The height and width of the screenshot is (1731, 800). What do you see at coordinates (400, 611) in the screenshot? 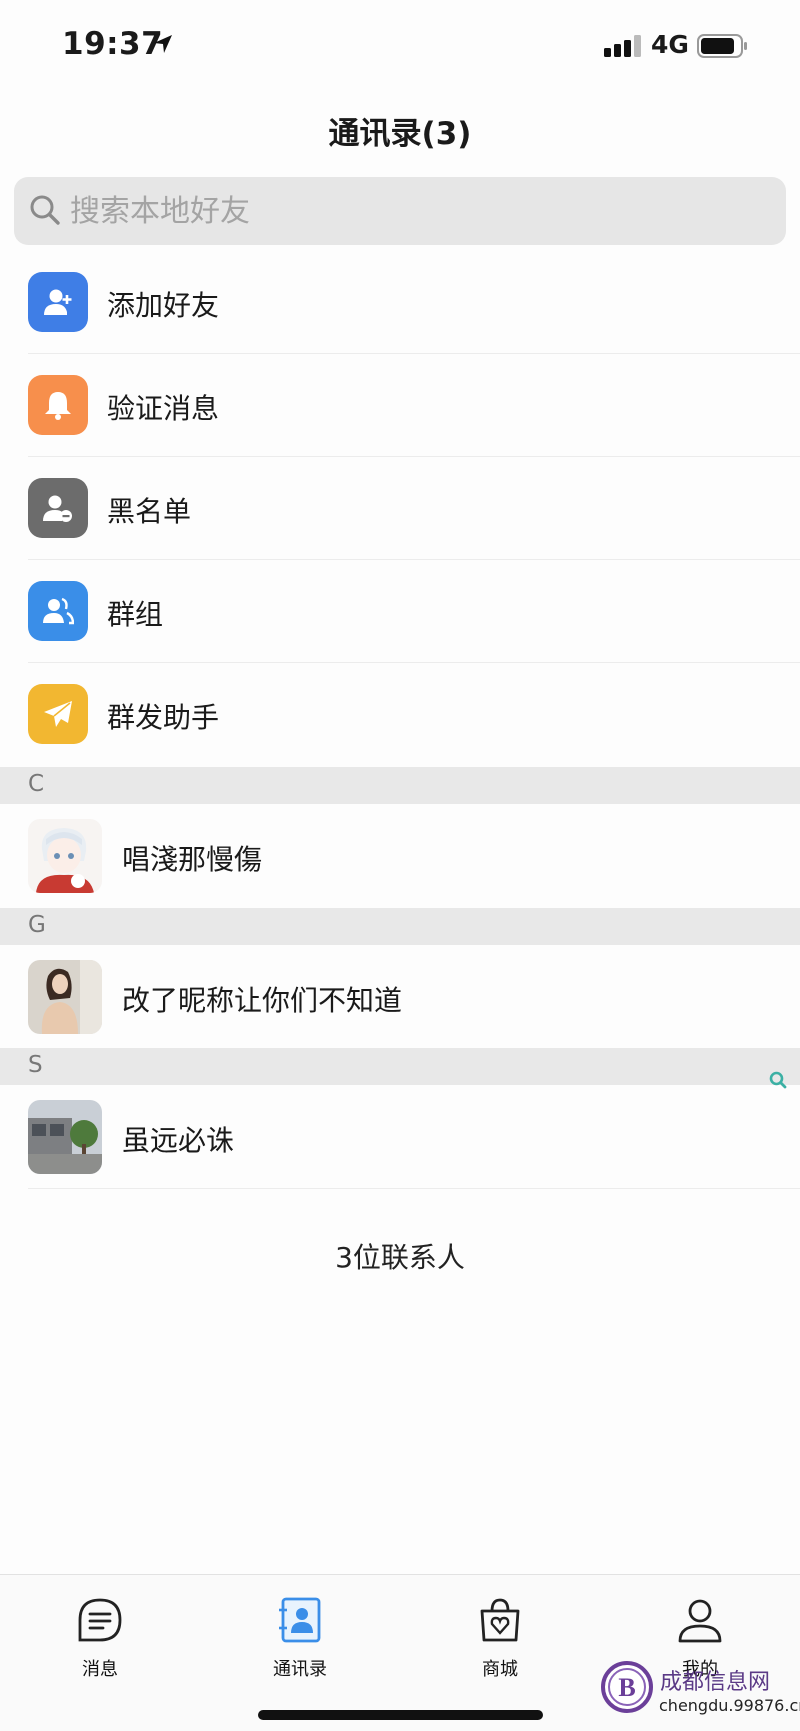
I see `menu-item-groups: 群组` at bounding box center [400, 611].